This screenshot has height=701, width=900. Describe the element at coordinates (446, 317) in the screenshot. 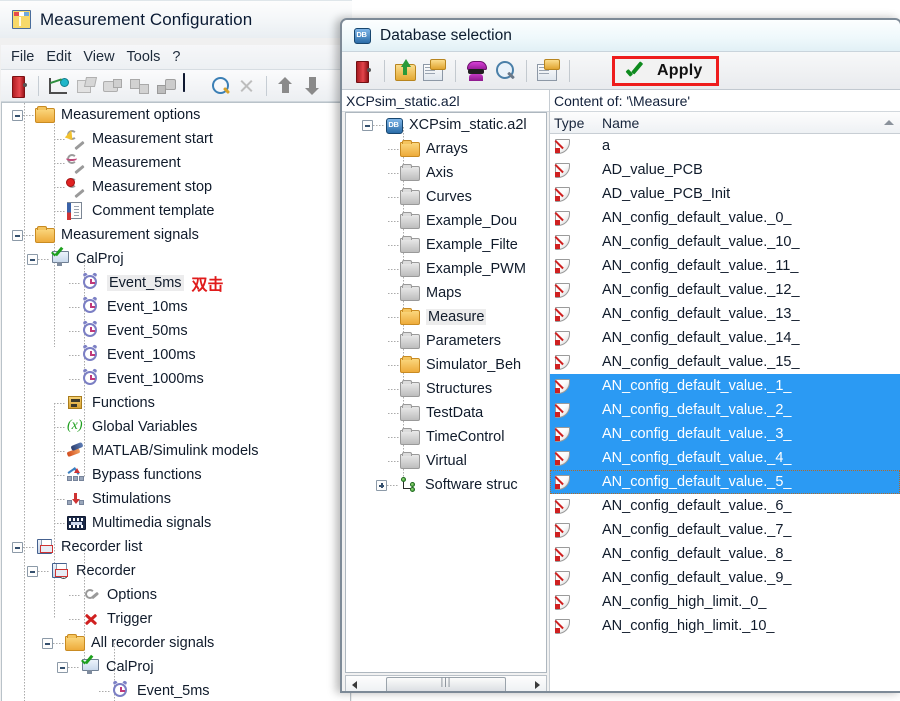

I see `db-tree-item-measure: Measure` at that location.